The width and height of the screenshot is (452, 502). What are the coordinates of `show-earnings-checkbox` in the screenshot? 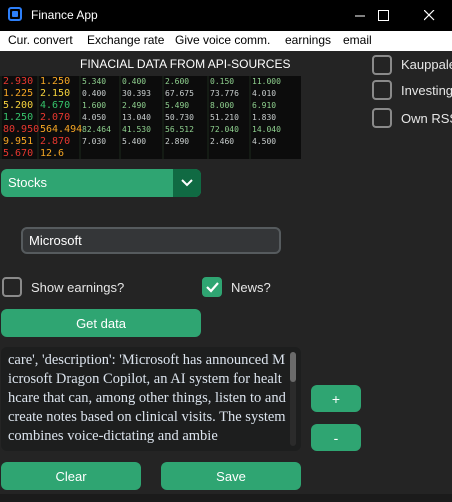 It's located at (12, 287).